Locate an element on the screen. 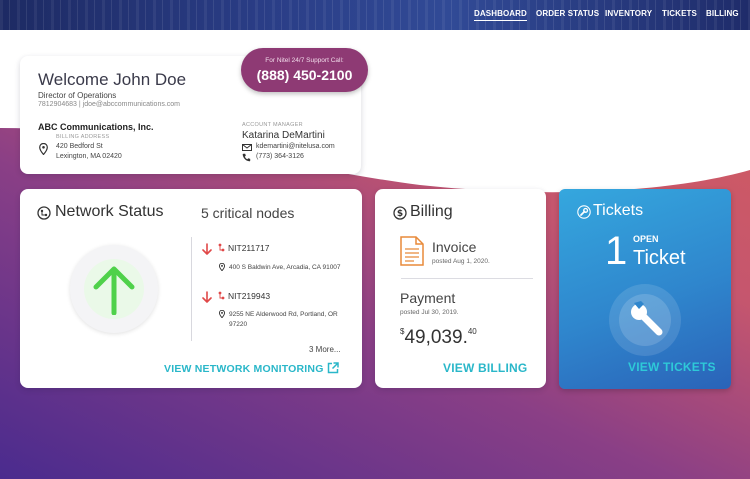  phone-icon is located at coordinates (246, 157).